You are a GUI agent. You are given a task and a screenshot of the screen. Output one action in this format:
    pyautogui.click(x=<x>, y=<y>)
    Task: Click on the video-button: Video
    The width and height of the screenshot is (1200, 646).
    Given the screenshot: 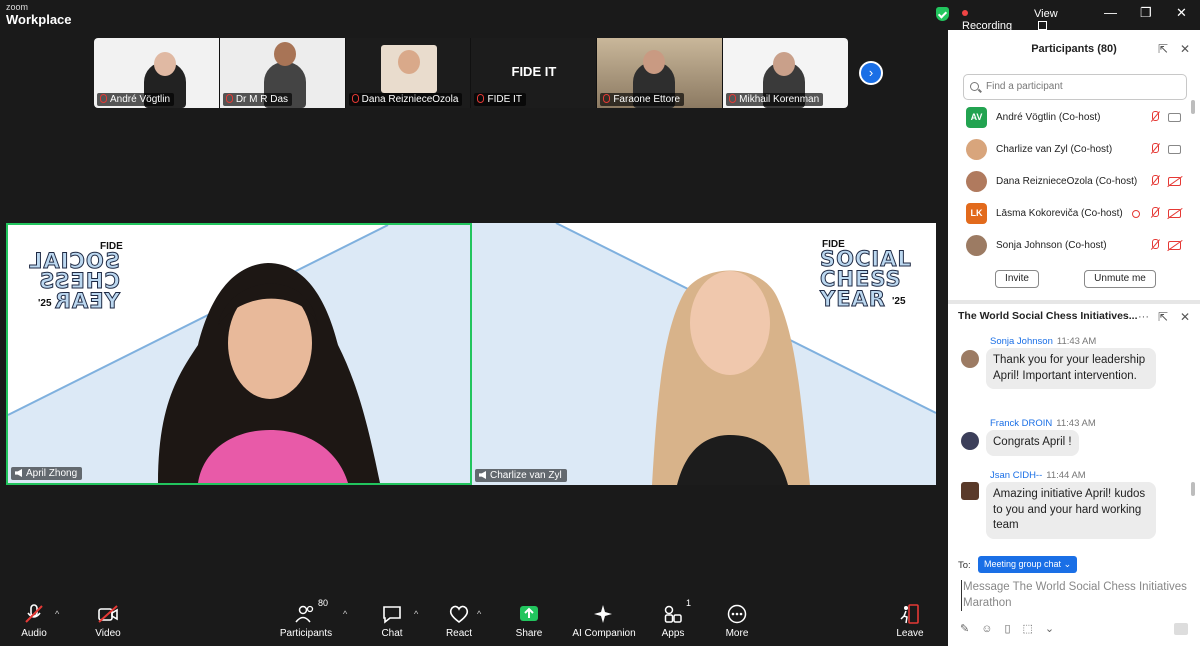 What is the action you would take?
    pyautogui.click(x=108, y=621)
    